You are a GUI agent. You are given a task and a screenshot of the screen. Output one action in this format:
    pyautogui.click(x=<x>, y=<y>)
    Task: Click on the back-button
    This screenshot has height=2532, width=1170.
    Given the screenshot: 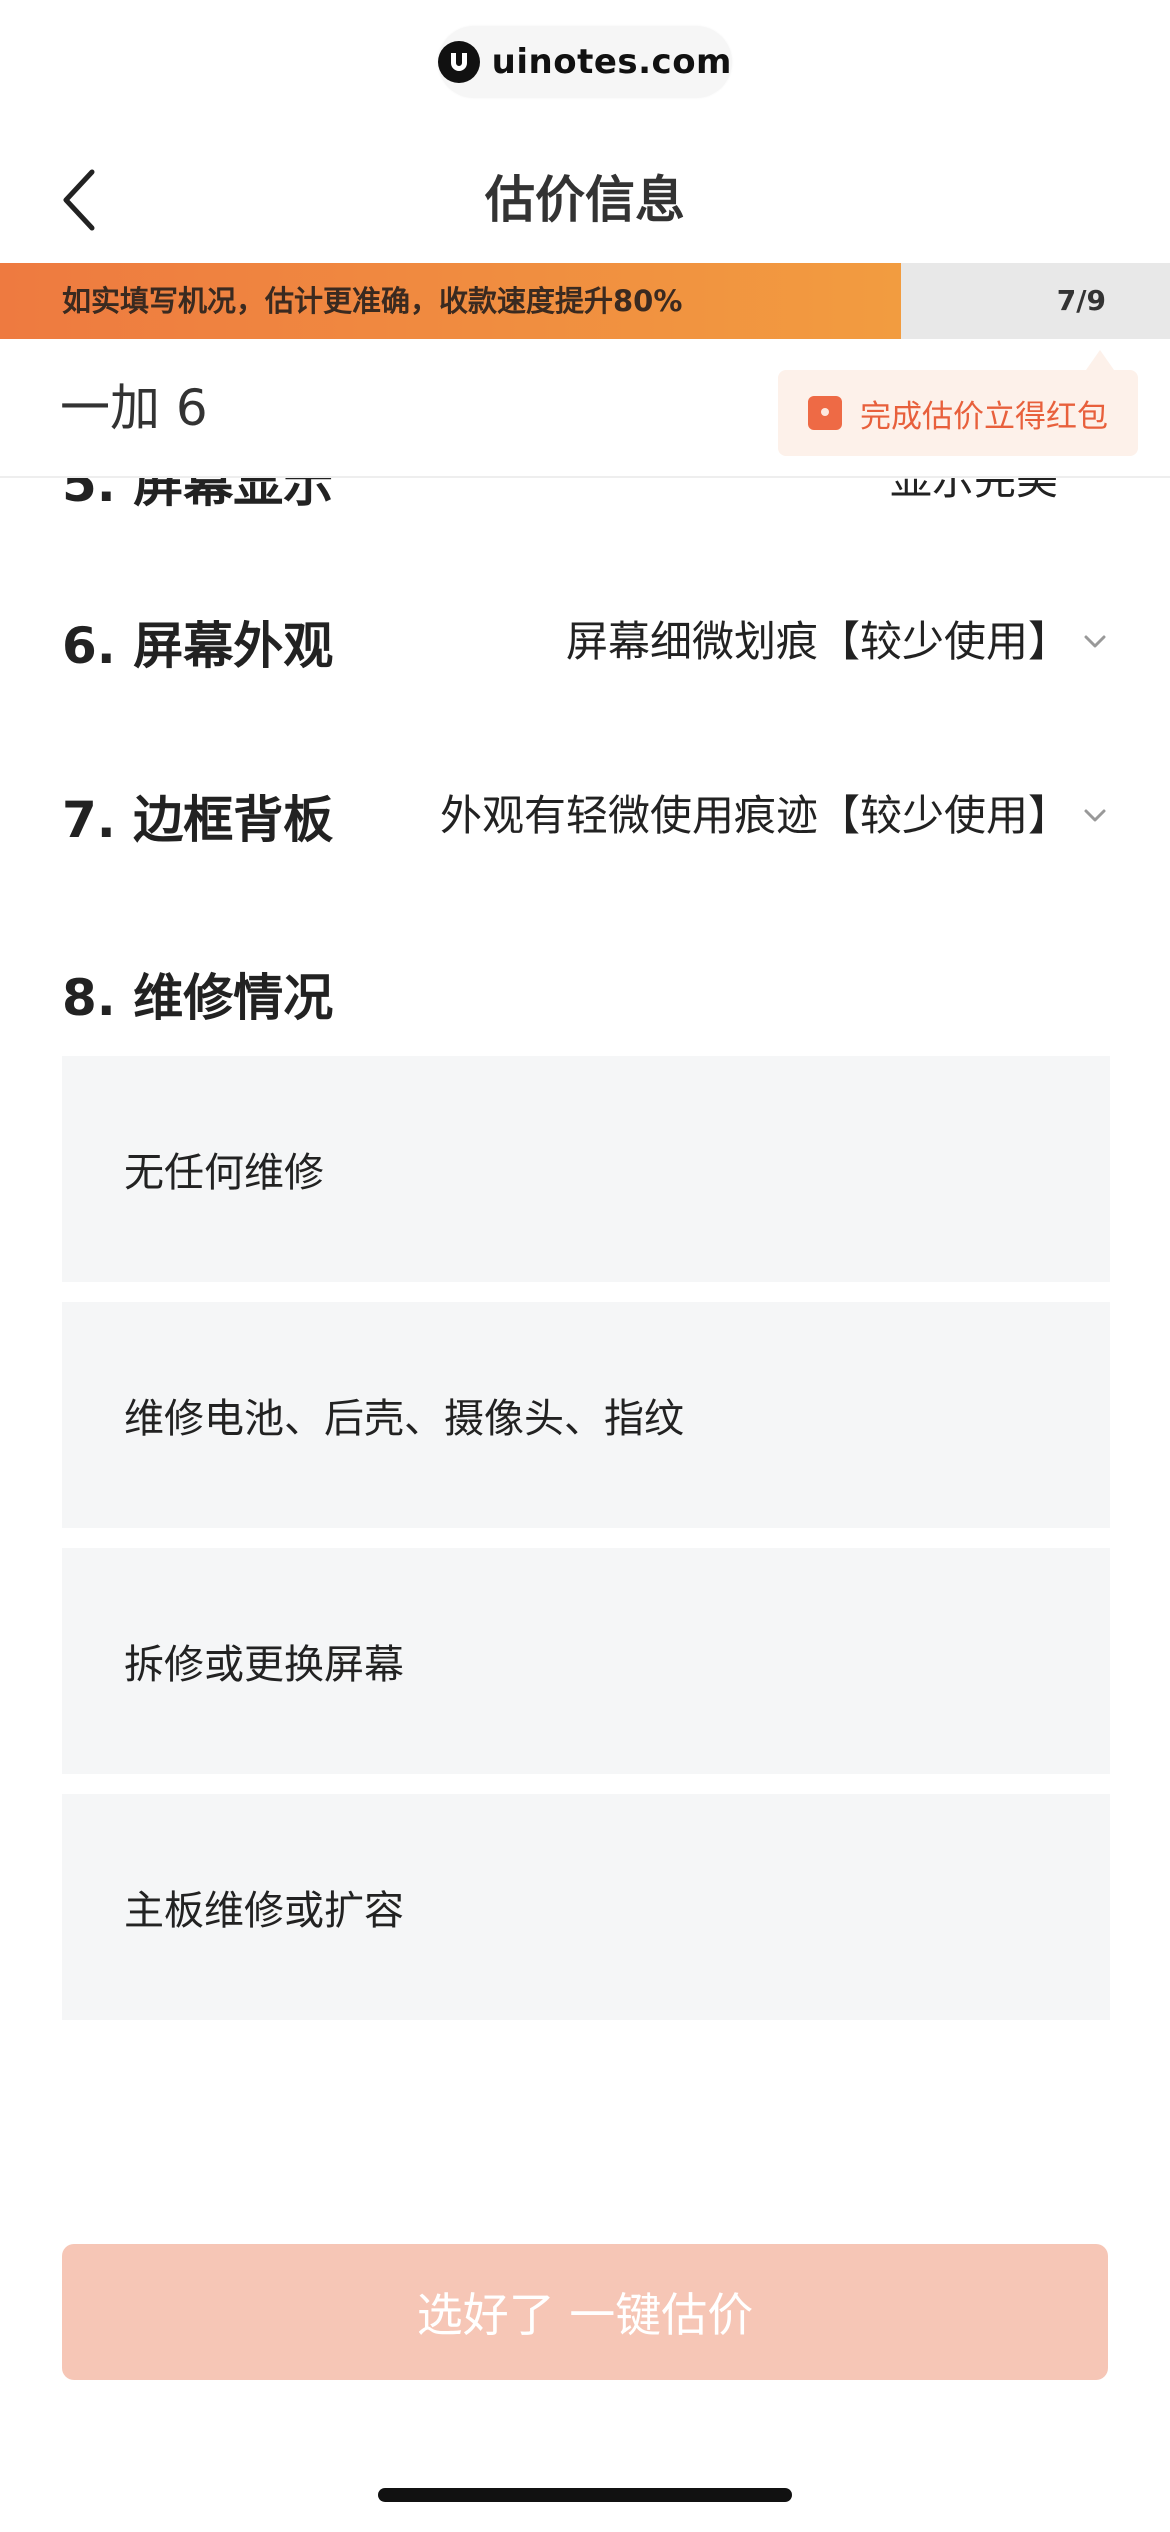 What is the action you would take?
    pyautogui.click(x=90, y=200)
    